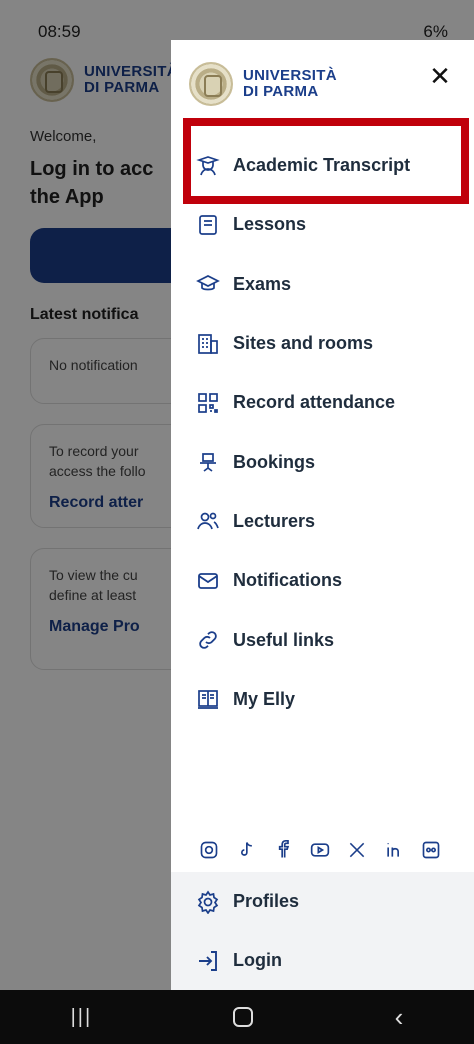  I want to click on system-nav-bar: ||| ‹, so click(237, 1017).